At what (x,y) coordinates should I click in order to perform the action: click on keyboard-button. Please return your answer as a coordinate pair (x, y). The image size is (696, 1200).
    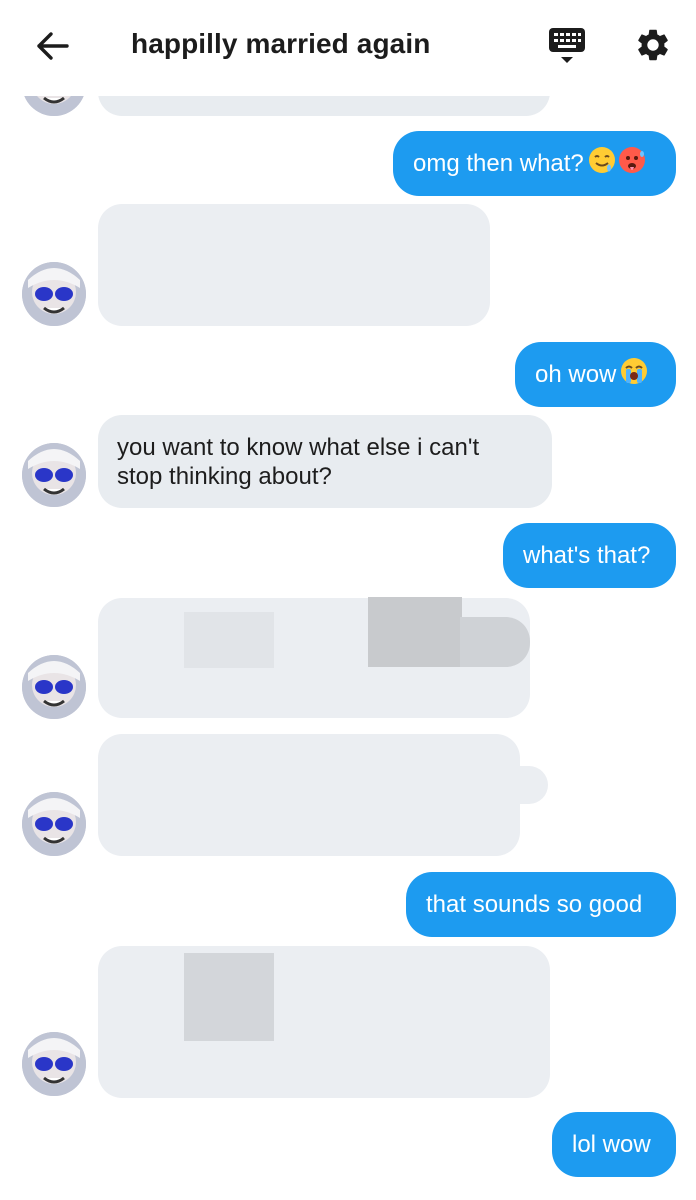
    Looking at the image, I should click on (567, 47).